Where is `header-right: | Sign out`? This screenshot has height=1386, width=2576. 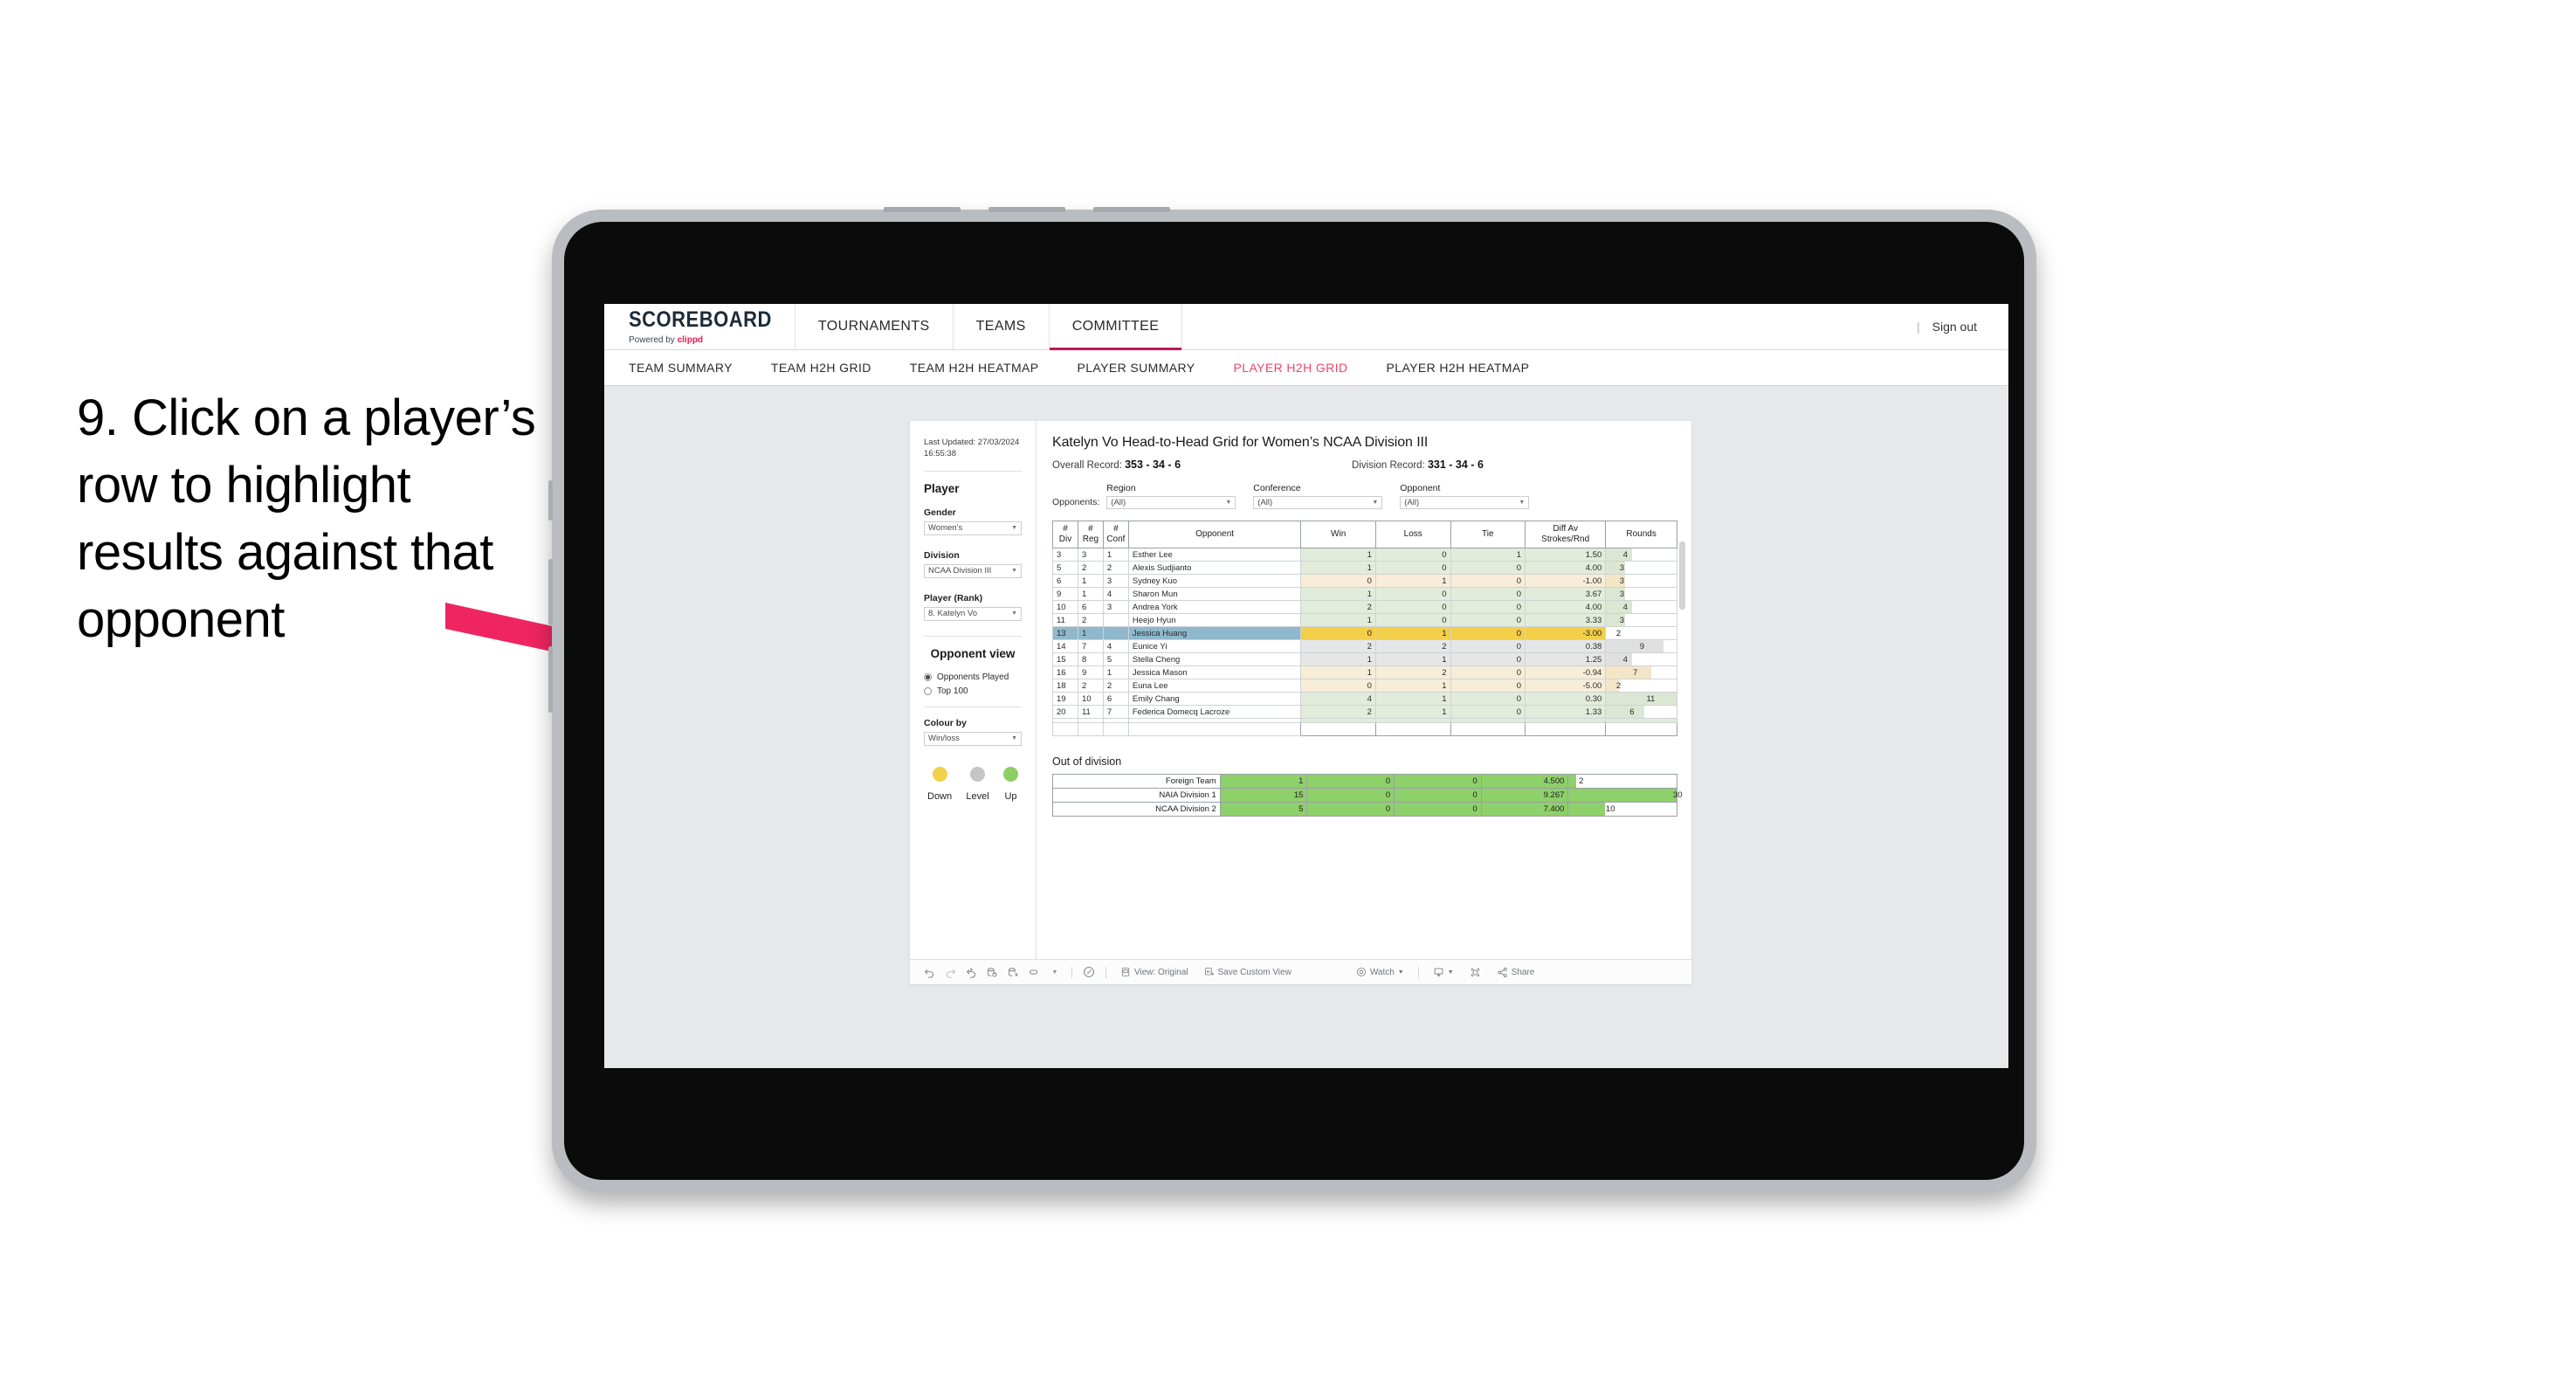 header-right: | Sign out is located at coordinates (1962, 326).